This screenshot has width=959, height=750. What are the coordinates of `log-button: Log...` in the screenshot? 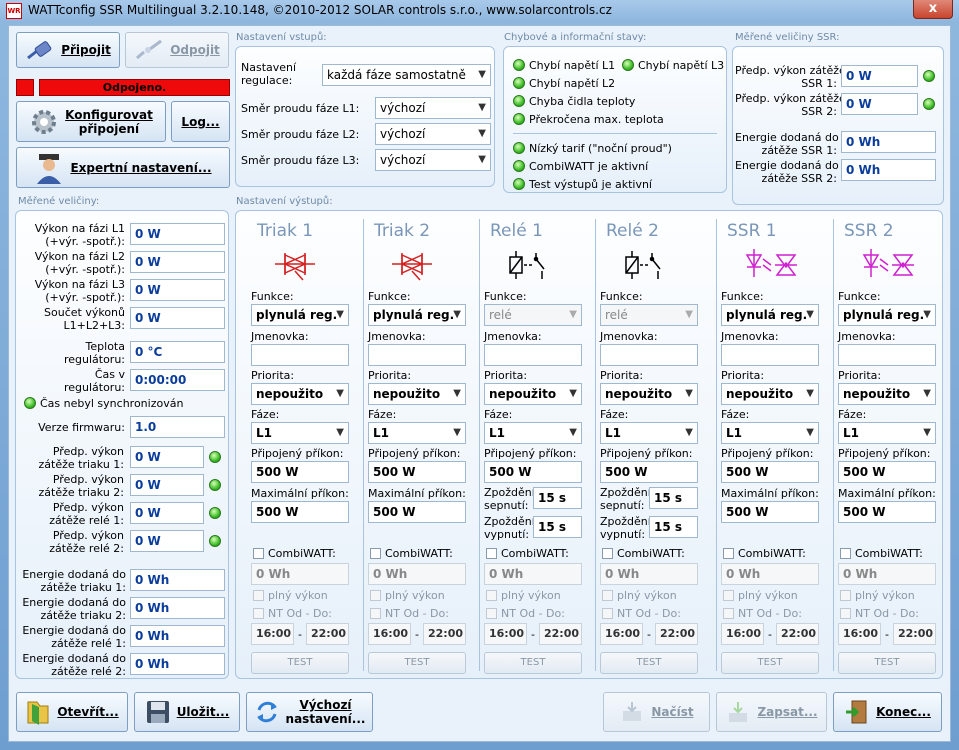 It's located at (200, 121).